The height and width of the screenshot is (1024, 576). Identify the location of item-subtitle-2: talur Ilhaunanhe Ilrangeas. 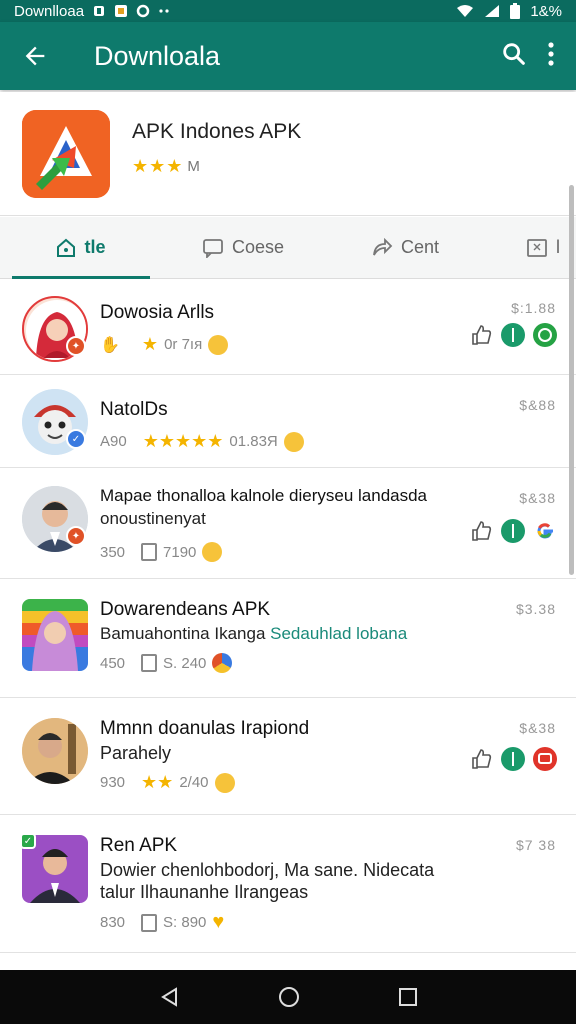
(204, 892).